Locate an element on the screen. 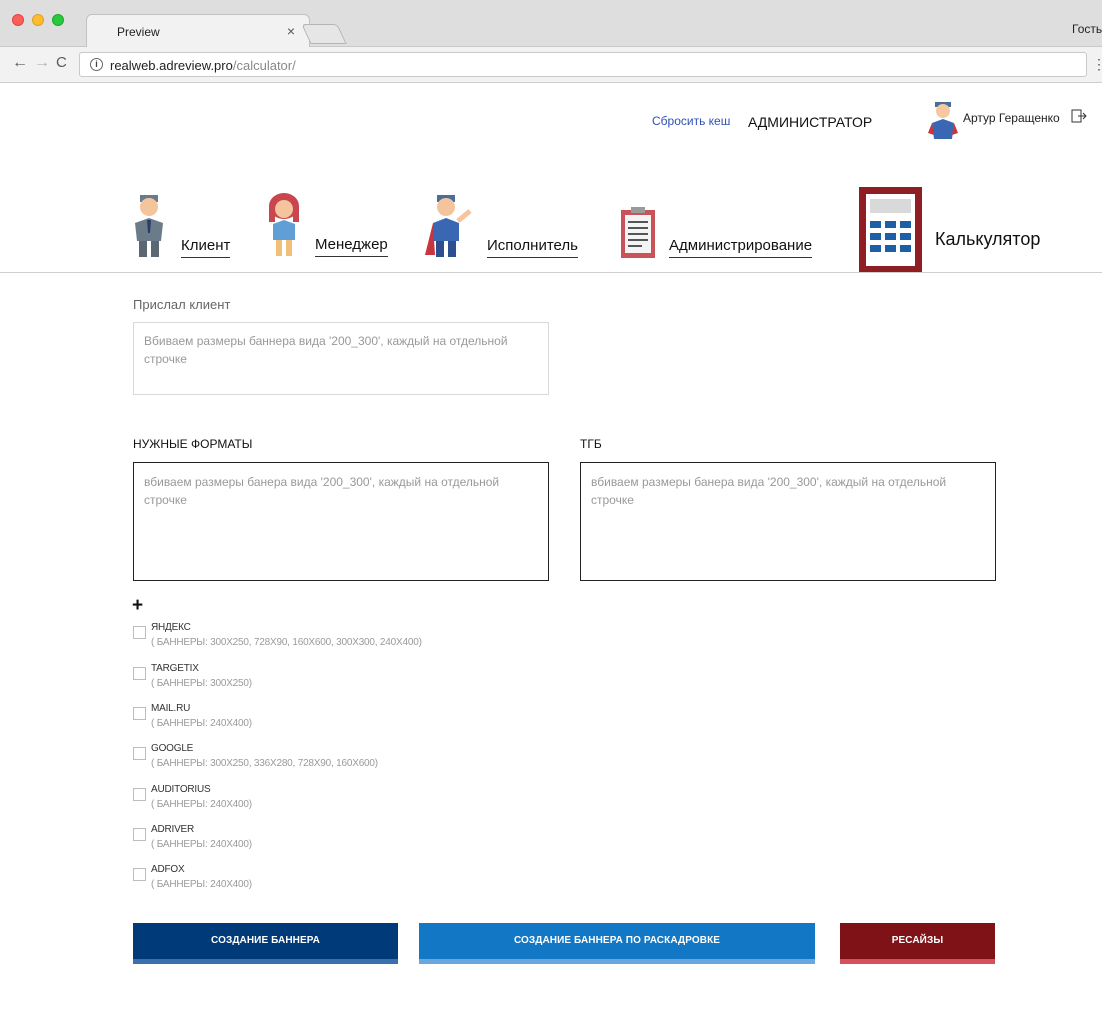 This screenshot has height=1027, width=1102. manager-avatar-icon is located at coordinates (284, 224).